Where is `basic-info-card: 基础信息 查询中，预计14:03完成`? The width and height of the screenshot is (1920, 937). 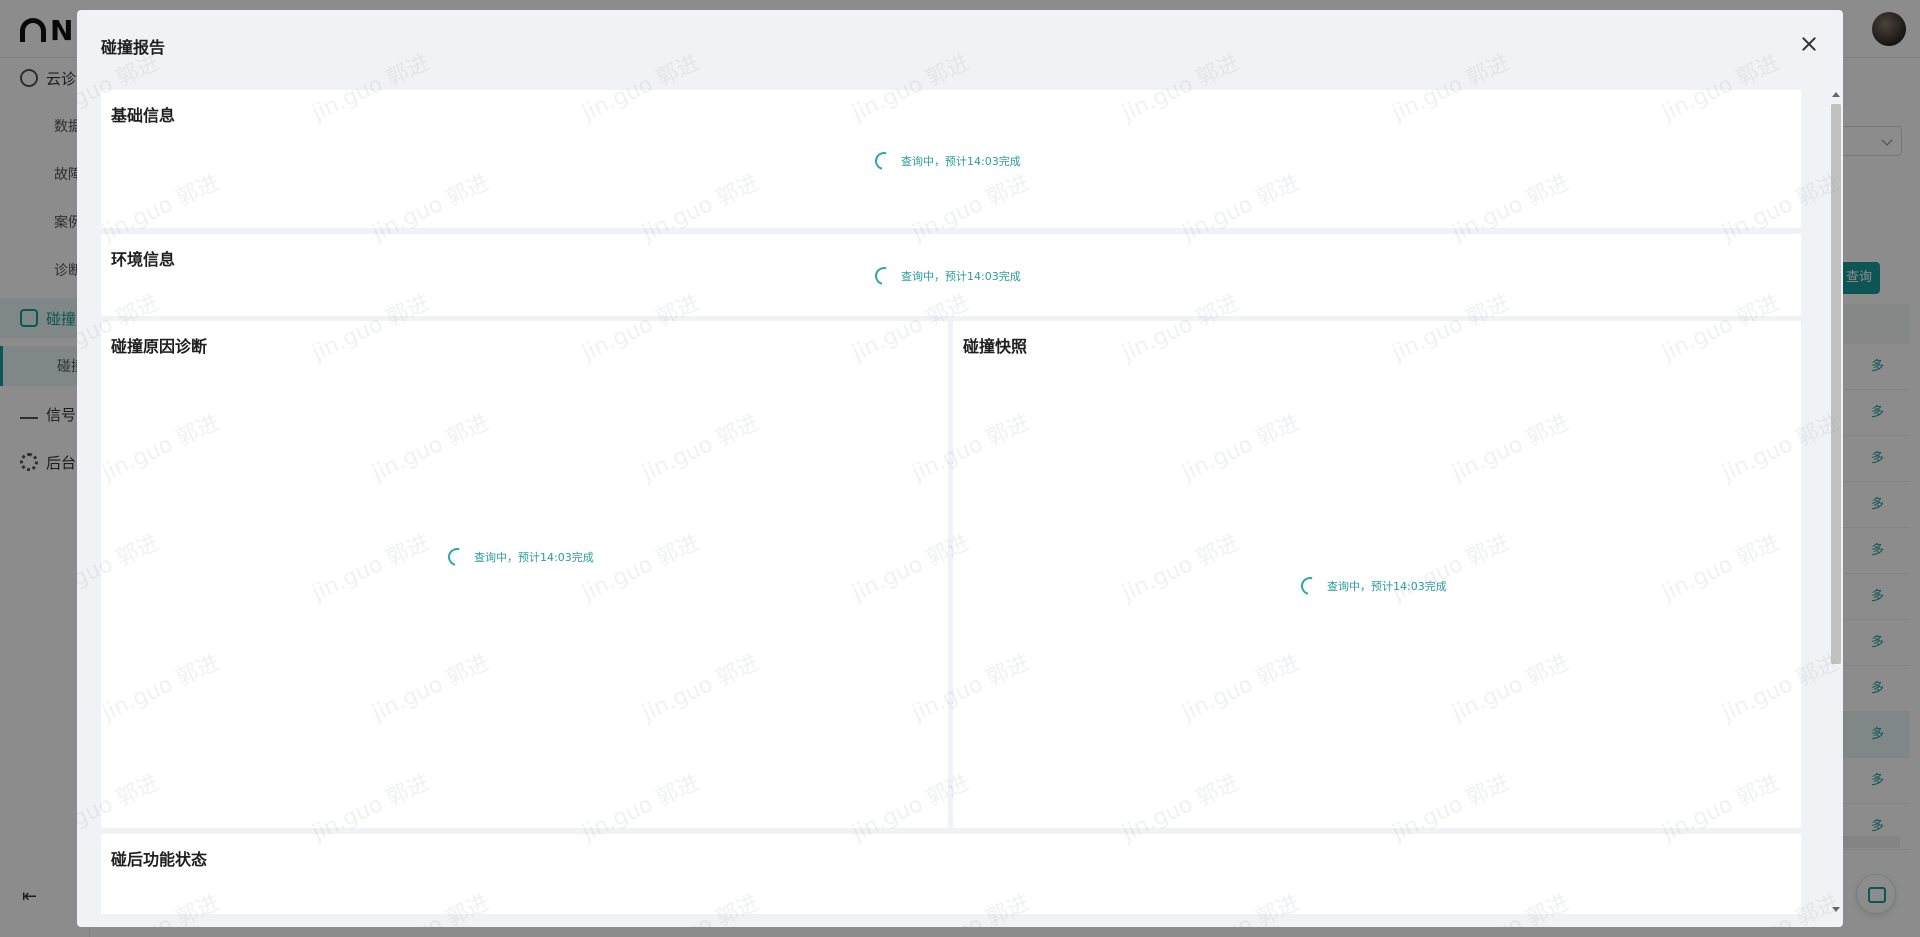
basic-info-card: 基础信息 查询中，预计14:03完成 is located at coordinates (951, 159).